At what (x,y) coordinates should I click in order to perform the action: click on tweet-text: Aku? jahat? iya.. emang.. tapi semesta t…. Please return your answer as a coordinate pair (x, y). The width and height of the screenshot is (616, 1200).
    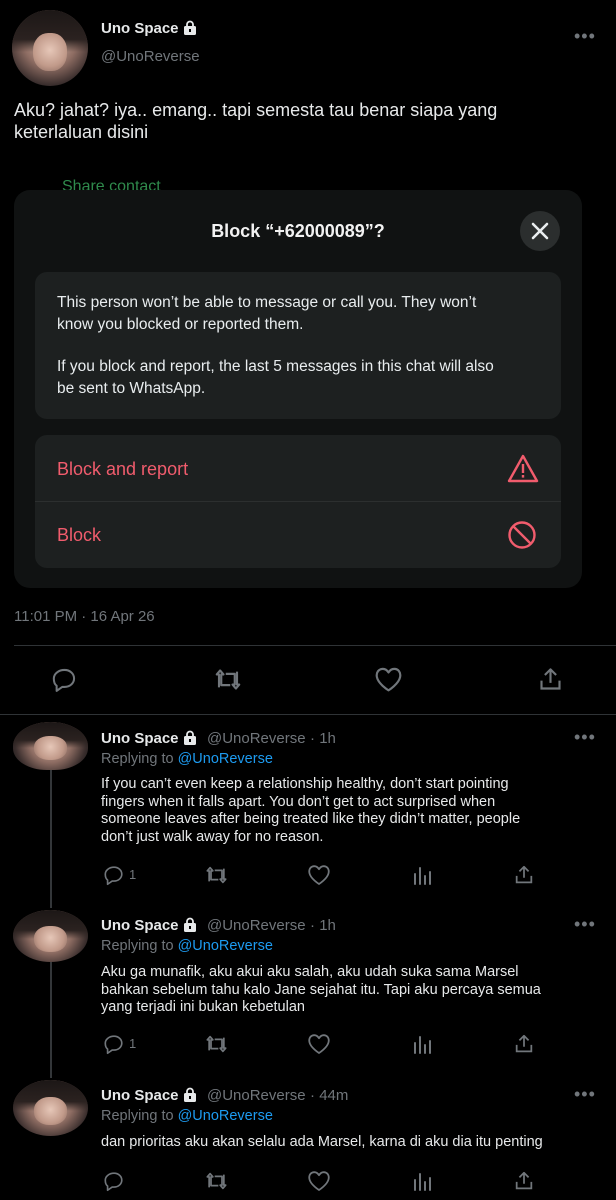
    Looking at the image, I should click on (256, 121).